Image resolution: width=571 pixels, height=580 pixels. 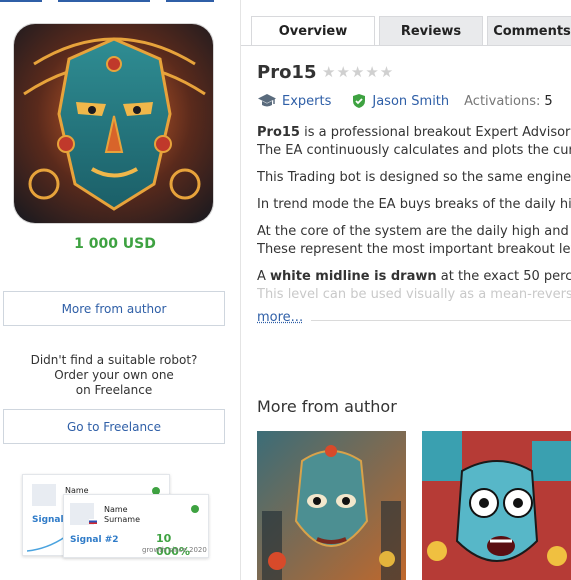 I want to click on verified-icon, so click(x=195, y=509).